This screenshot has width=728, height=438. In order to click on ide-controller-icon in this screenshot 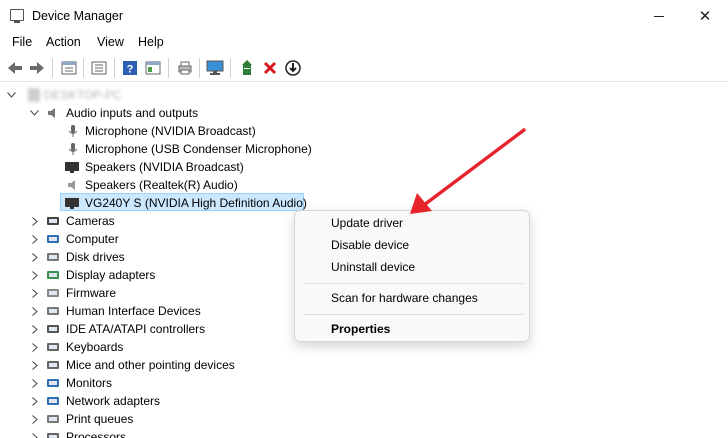, I will do `click(53, 329)`.